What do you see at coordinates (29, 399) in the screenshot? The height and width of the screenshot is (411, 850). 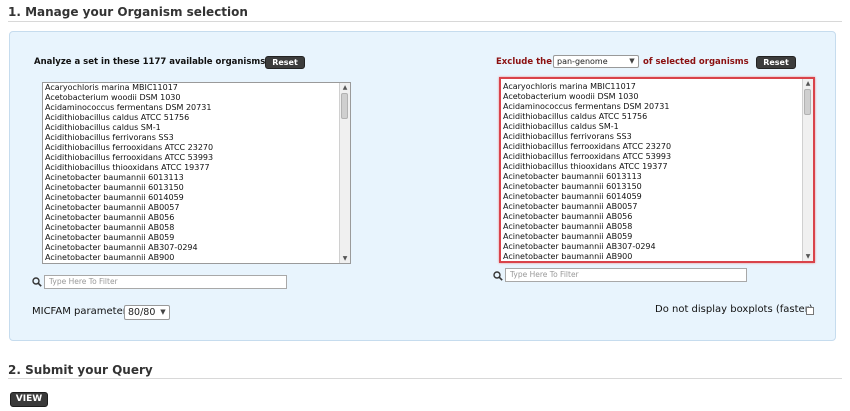 I see `view-button: VIEW` at bounding box center [29, 399].